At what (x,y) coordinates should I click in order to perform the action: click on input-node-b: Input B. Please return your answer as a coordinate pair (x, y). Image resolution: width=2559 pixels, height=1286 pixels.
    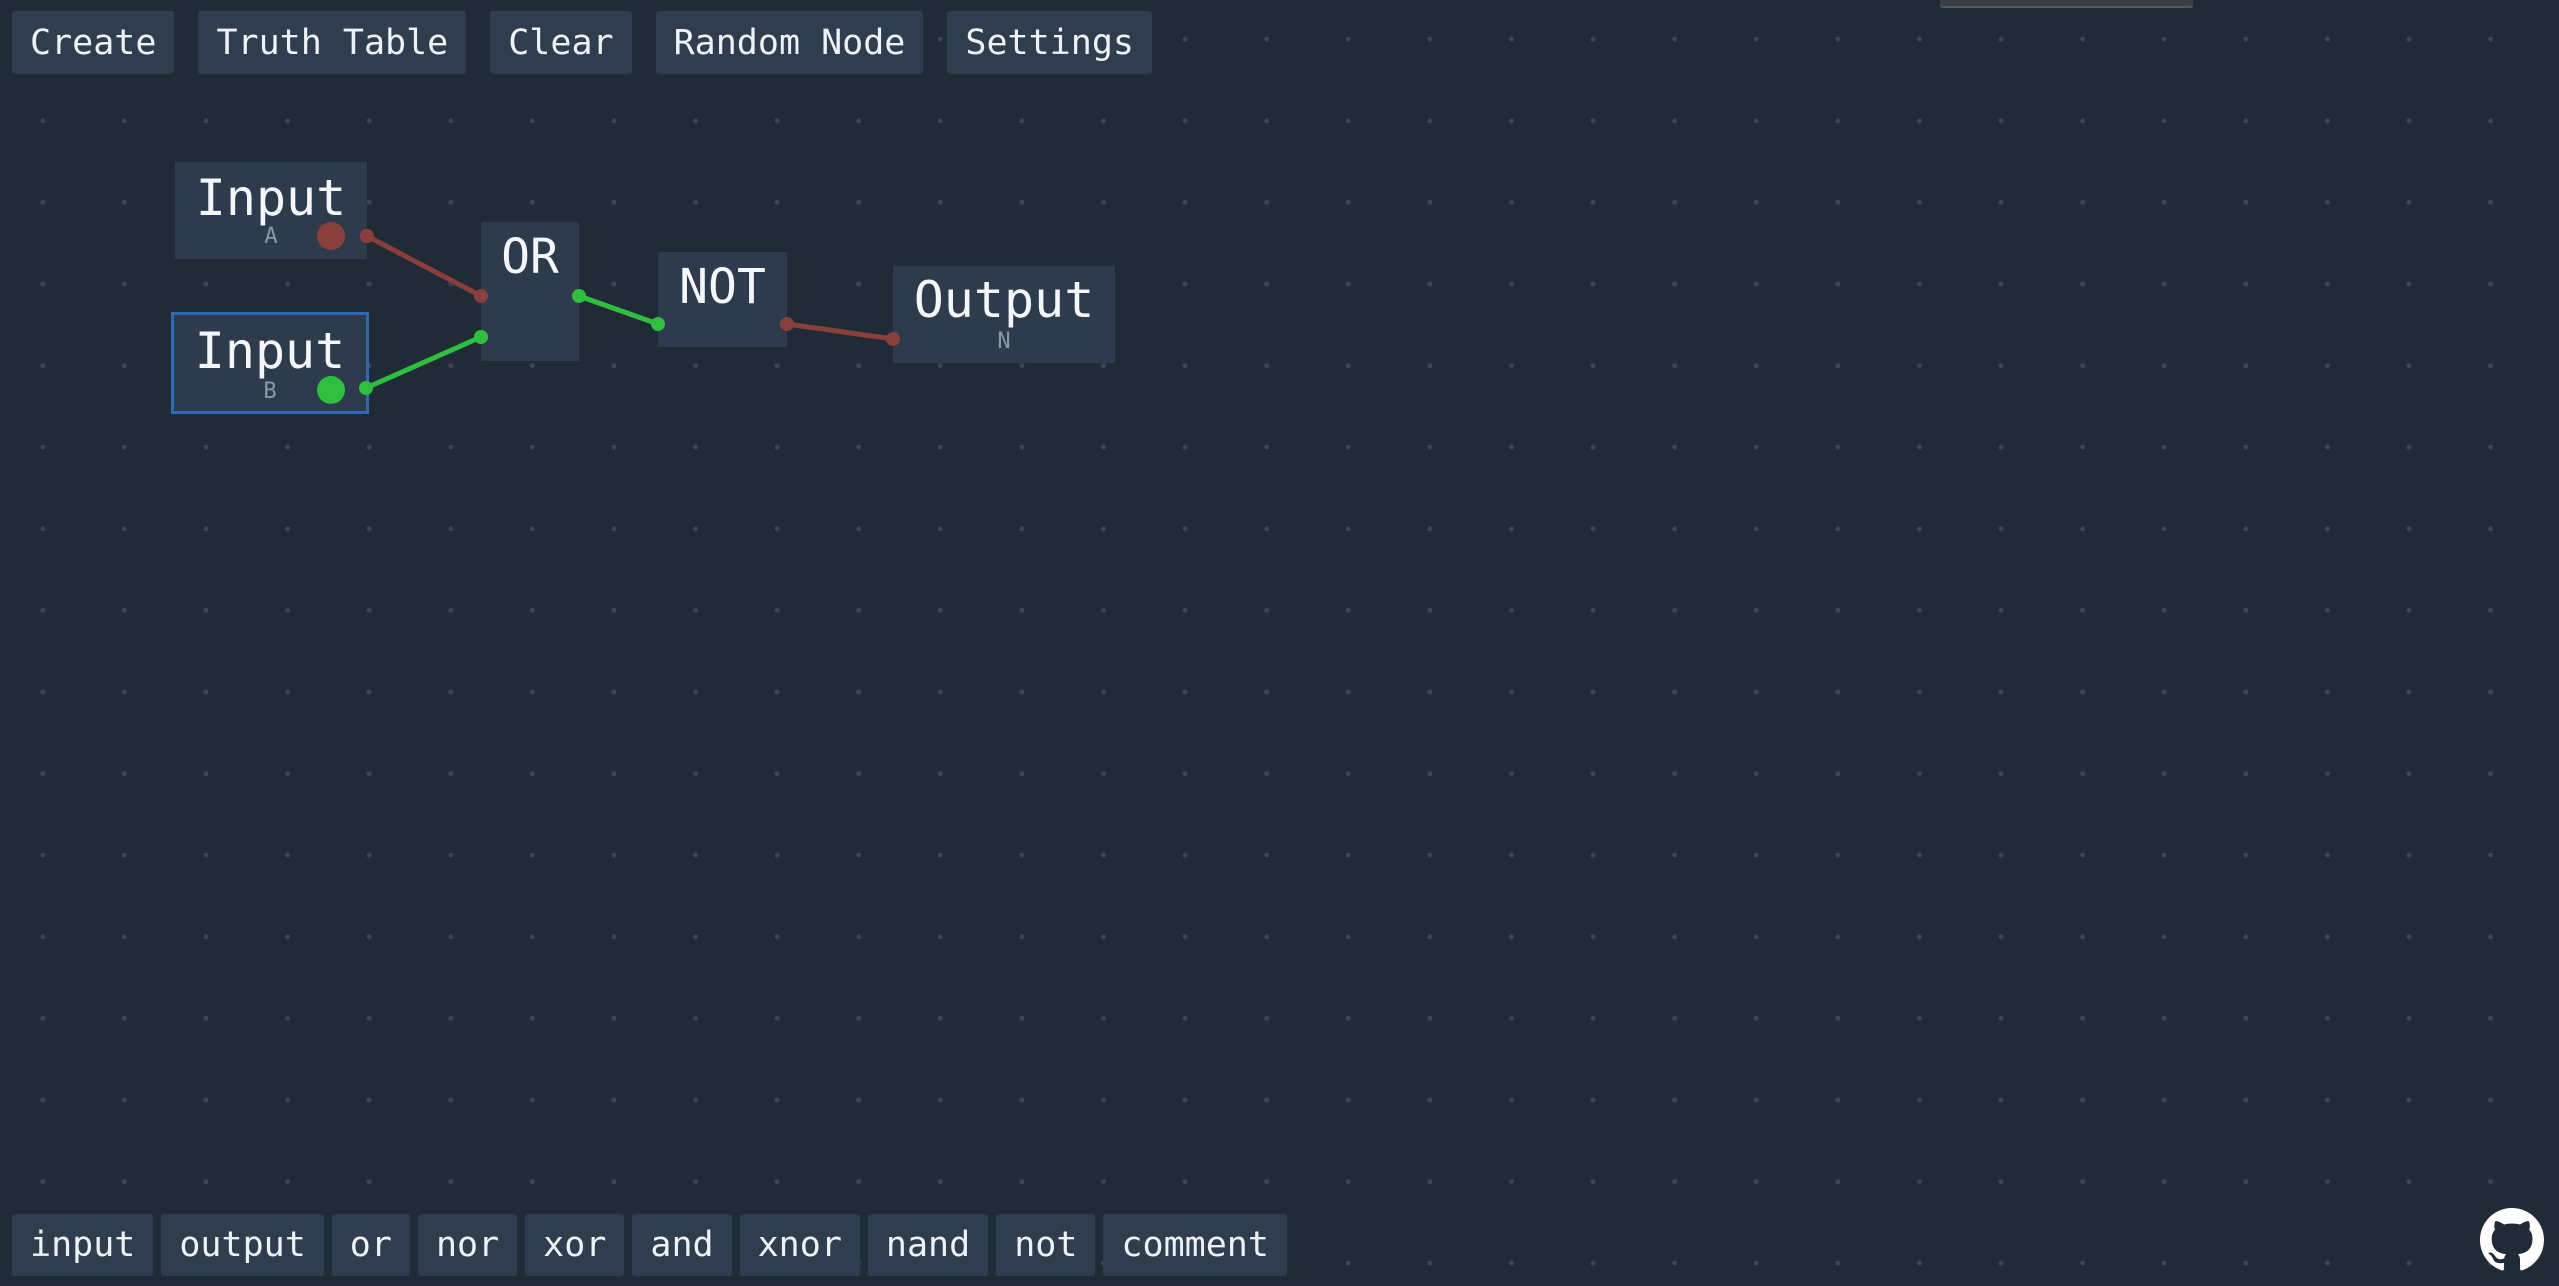
    Looking at the image, I should click on (270, 363).